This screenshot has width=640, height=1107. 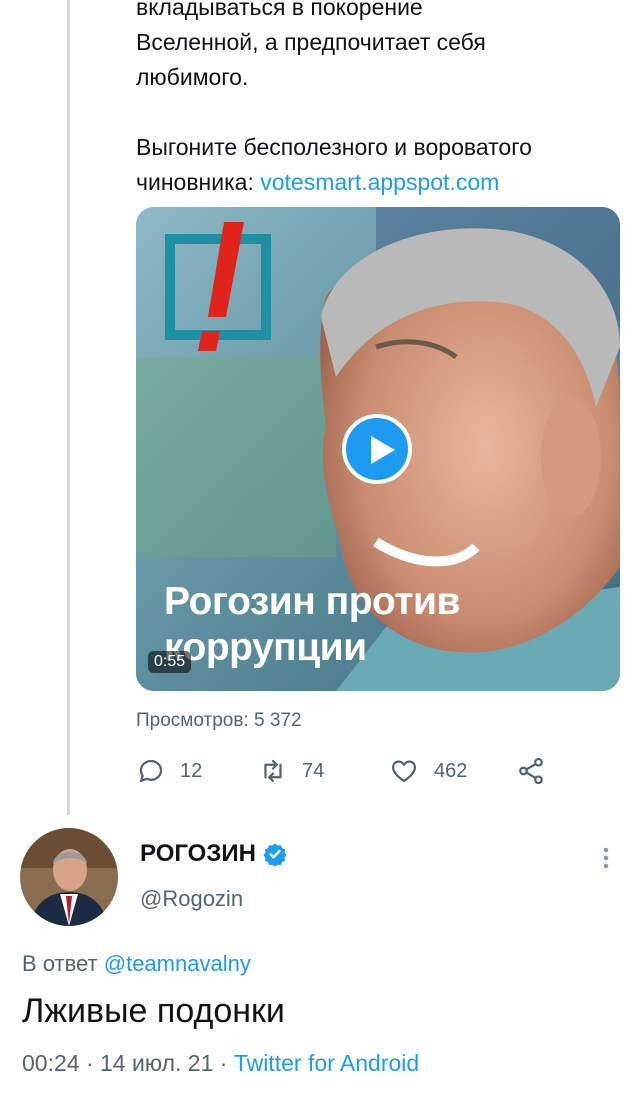 What do you see at coordinates (68, 407) in the screenshot?
I see `thread-line` at bounding box center [68, 407].